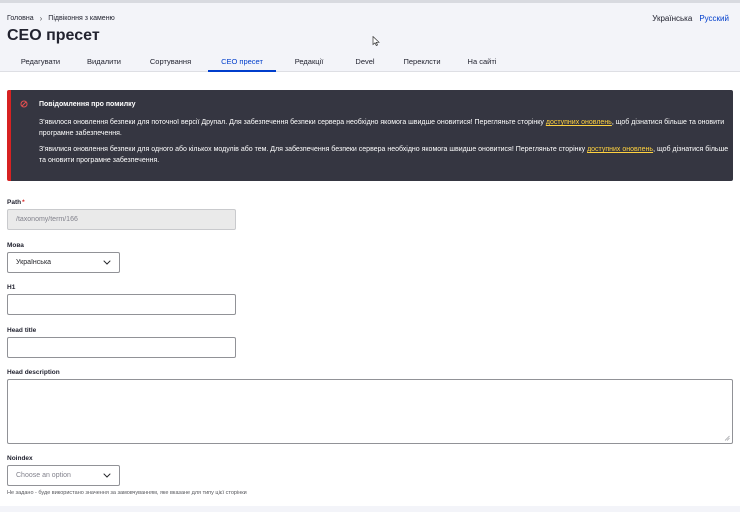  I want to click on noindex-label: Noindex, so click(20, 458).